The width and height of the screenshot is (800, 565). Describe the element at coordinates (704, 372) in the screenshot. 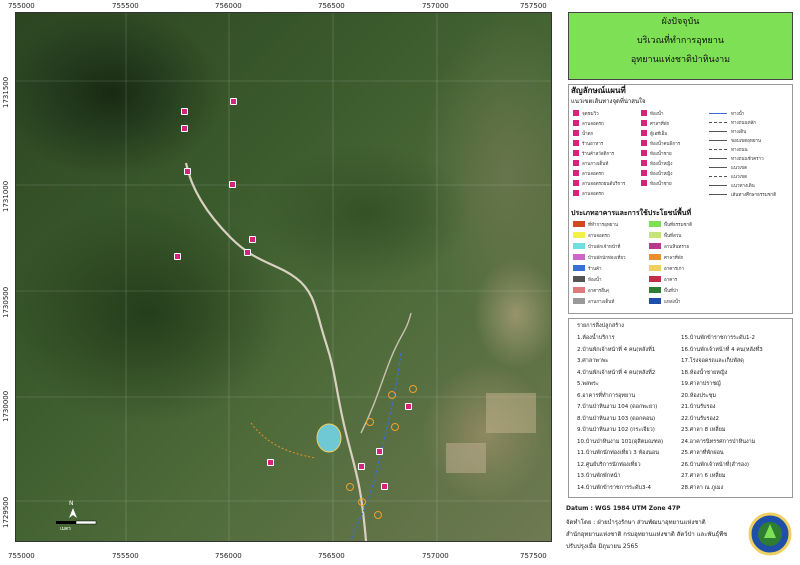

I see `building-list-item: 18.ห้องน้ำชายหญิง` at that location.